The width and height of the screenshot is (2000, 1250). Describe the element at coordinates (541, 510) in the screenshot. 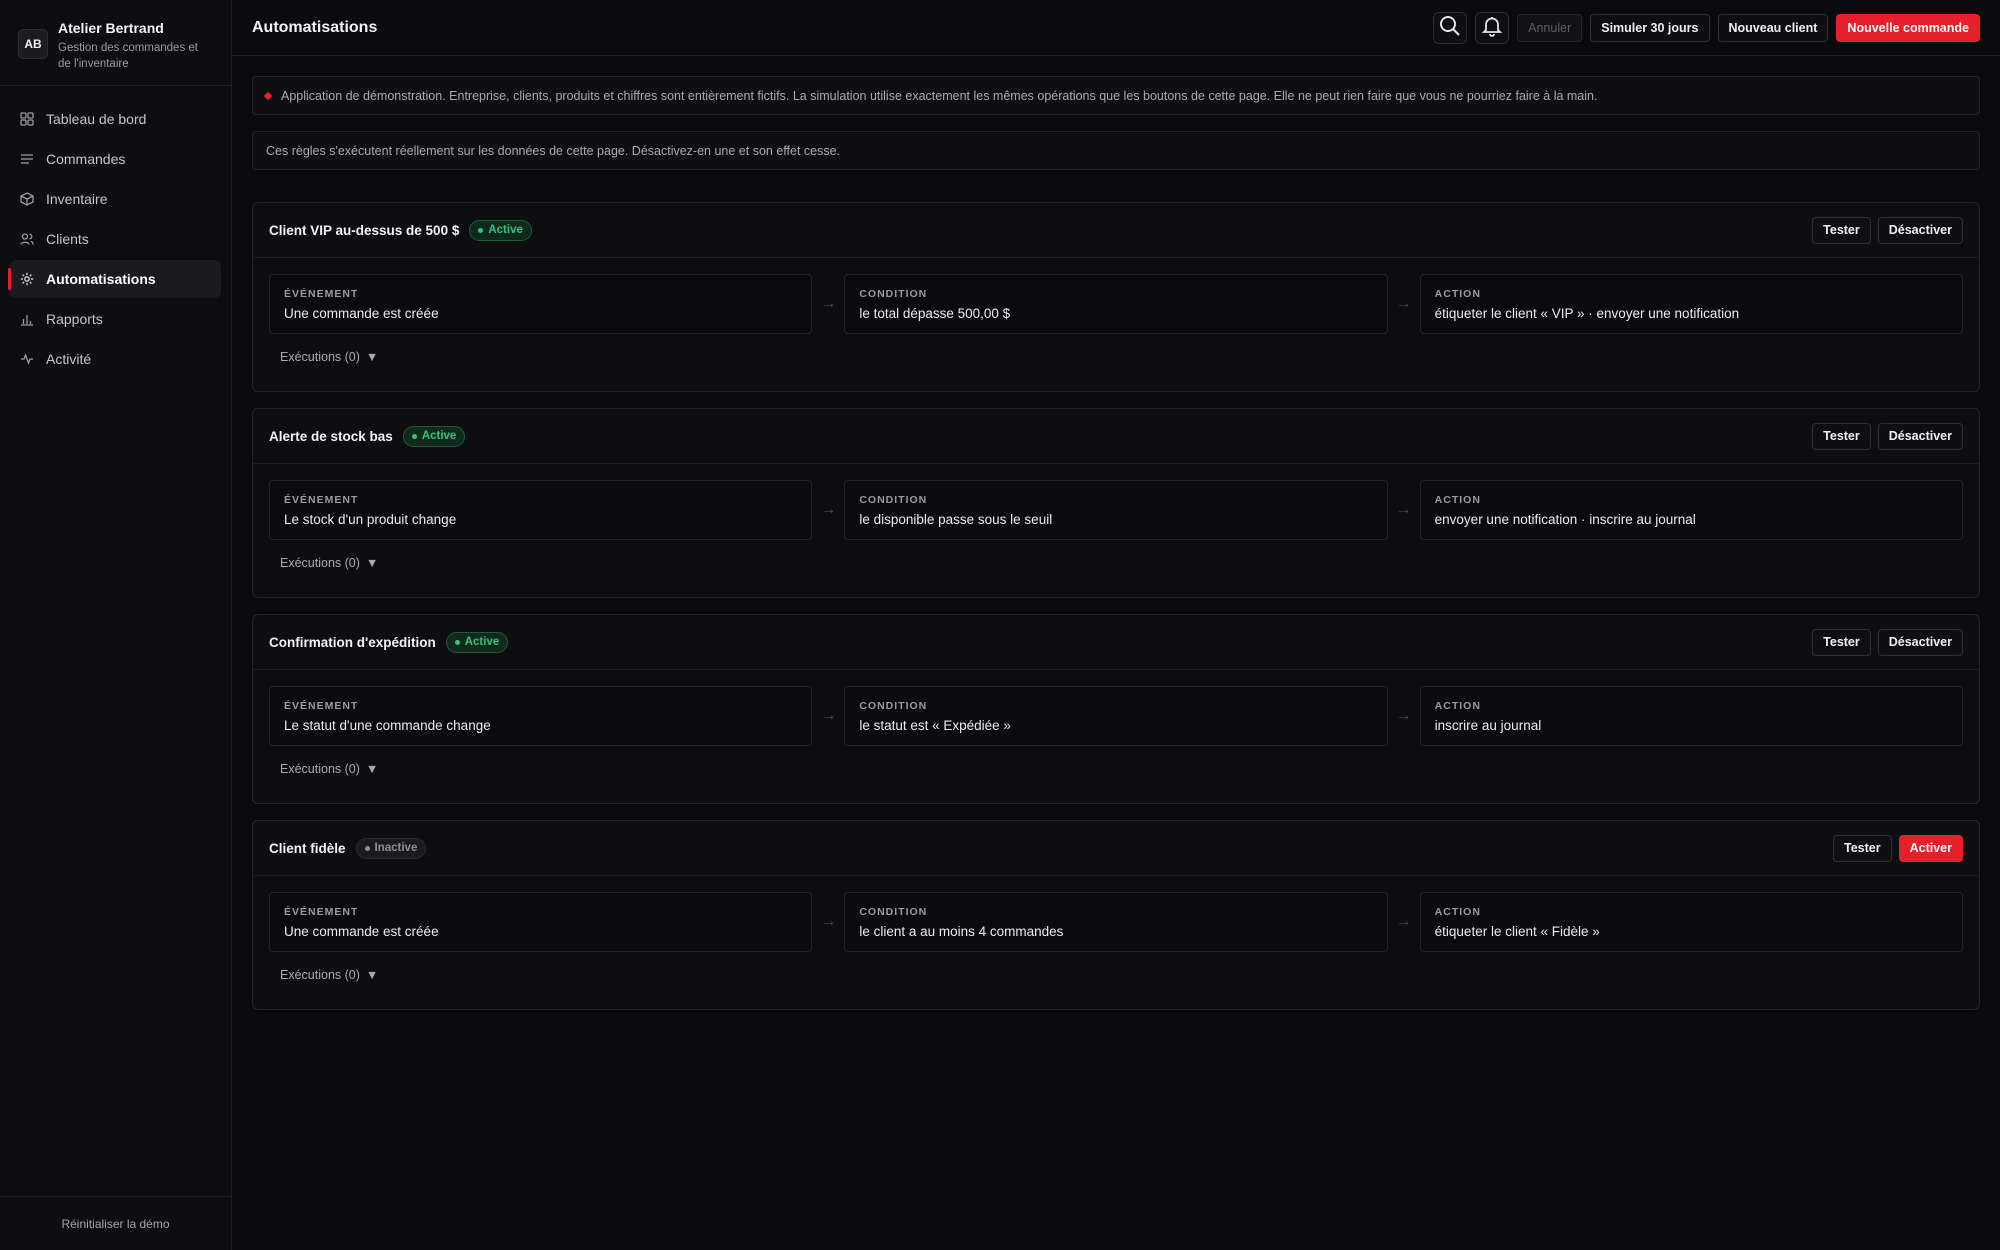

I see `event-step: ÉVÉNEMENT Le stock d'un produit change` at that location.